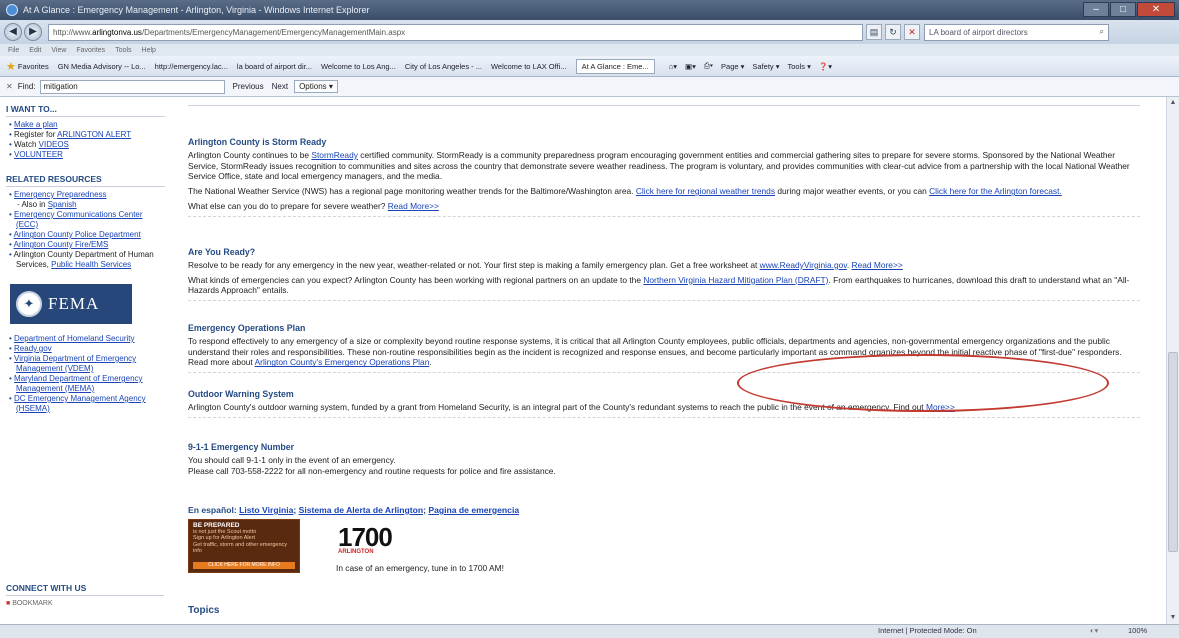 This screenshot has height=638, width=1179. I want to click on are-you-ready-heading: Are You Ready?, so click(222, 252).